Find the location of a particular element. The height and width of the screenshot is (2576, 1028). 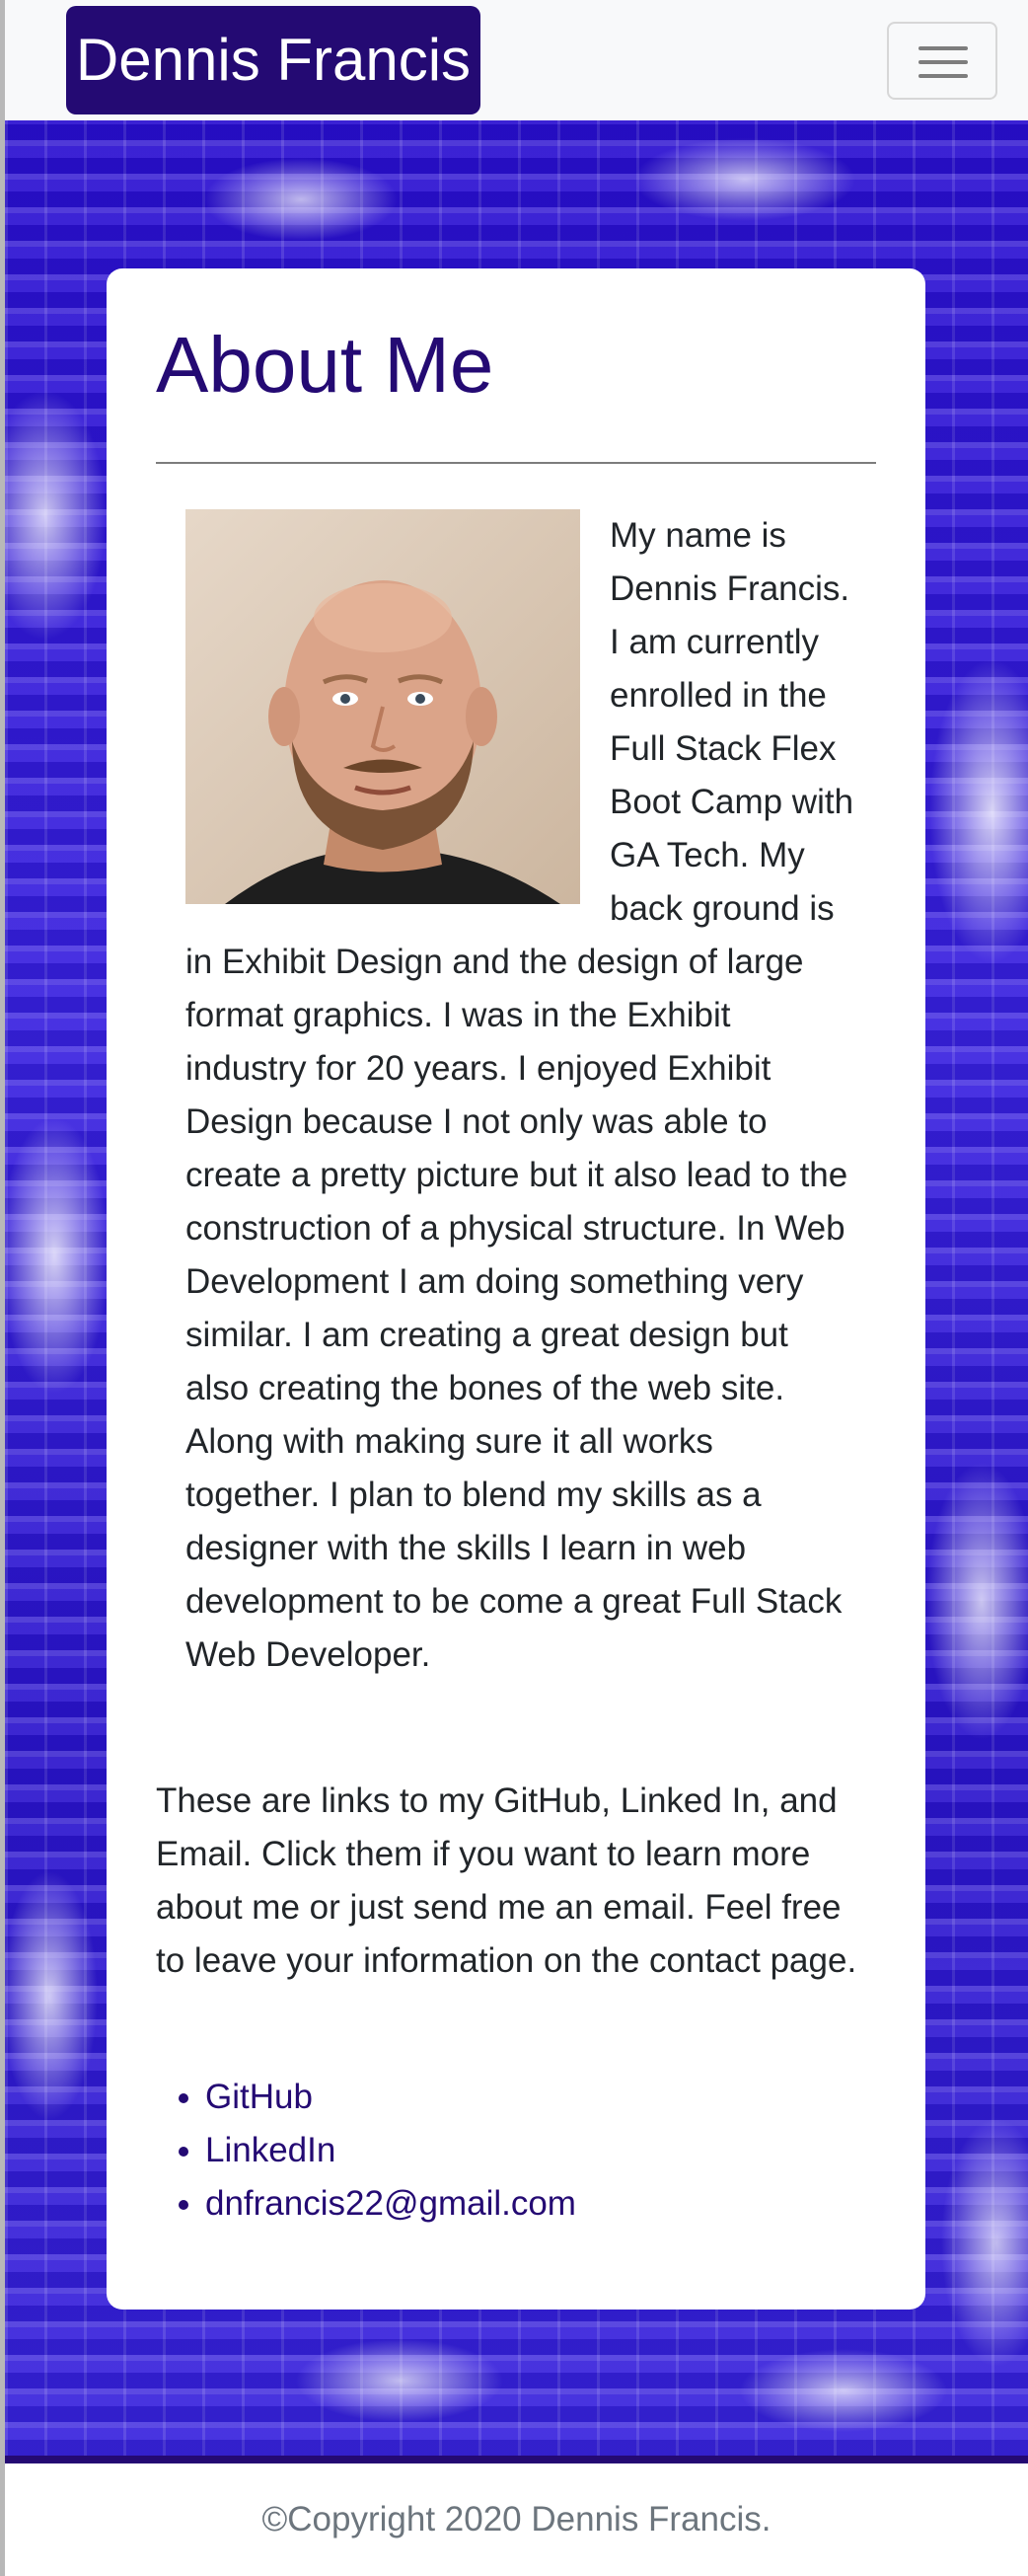

footer-divider is located at coordinates (516, 2459).